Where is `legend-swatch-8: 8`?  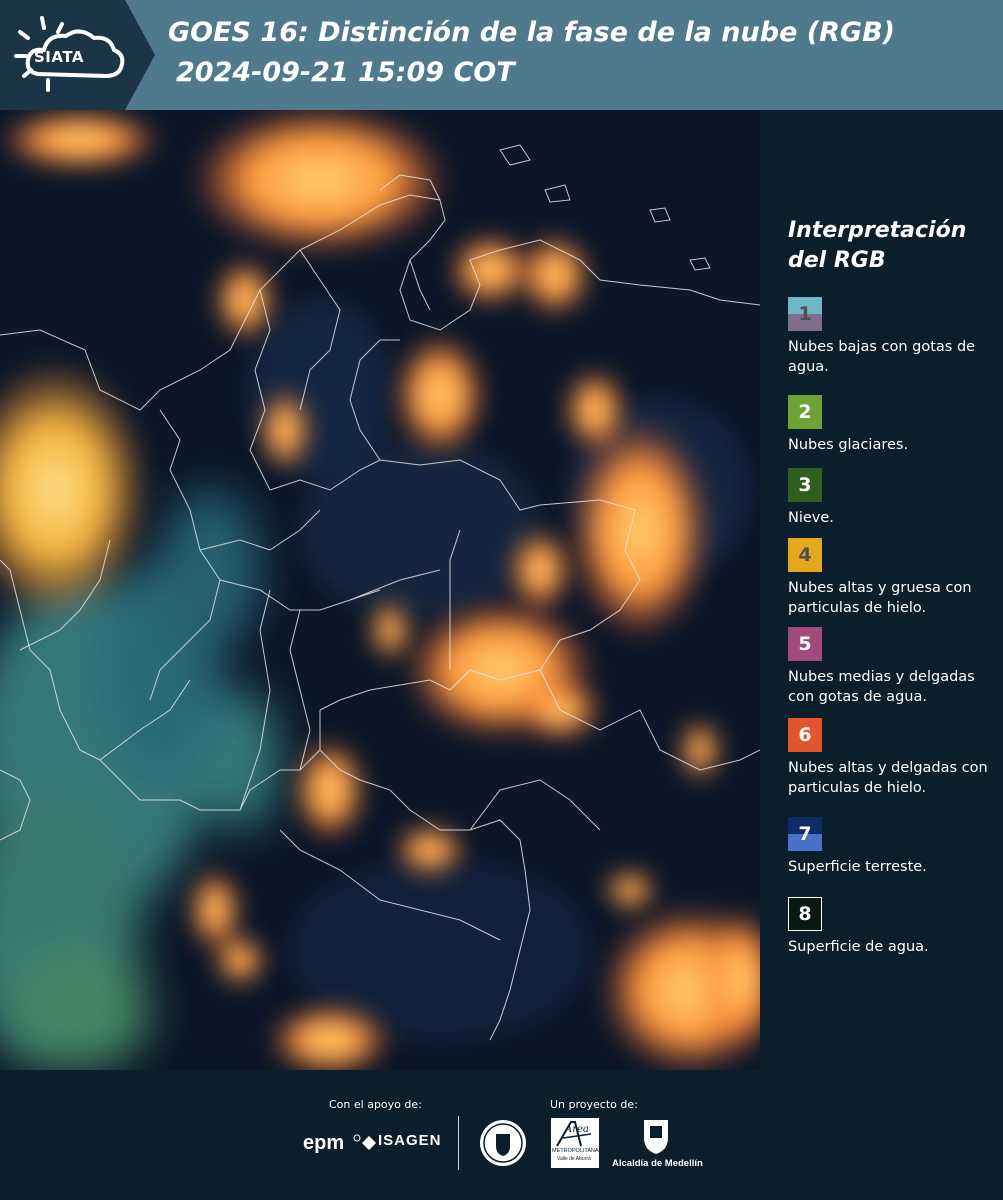 legend-swatch-8: 8 is located at coordinates (805, 914).